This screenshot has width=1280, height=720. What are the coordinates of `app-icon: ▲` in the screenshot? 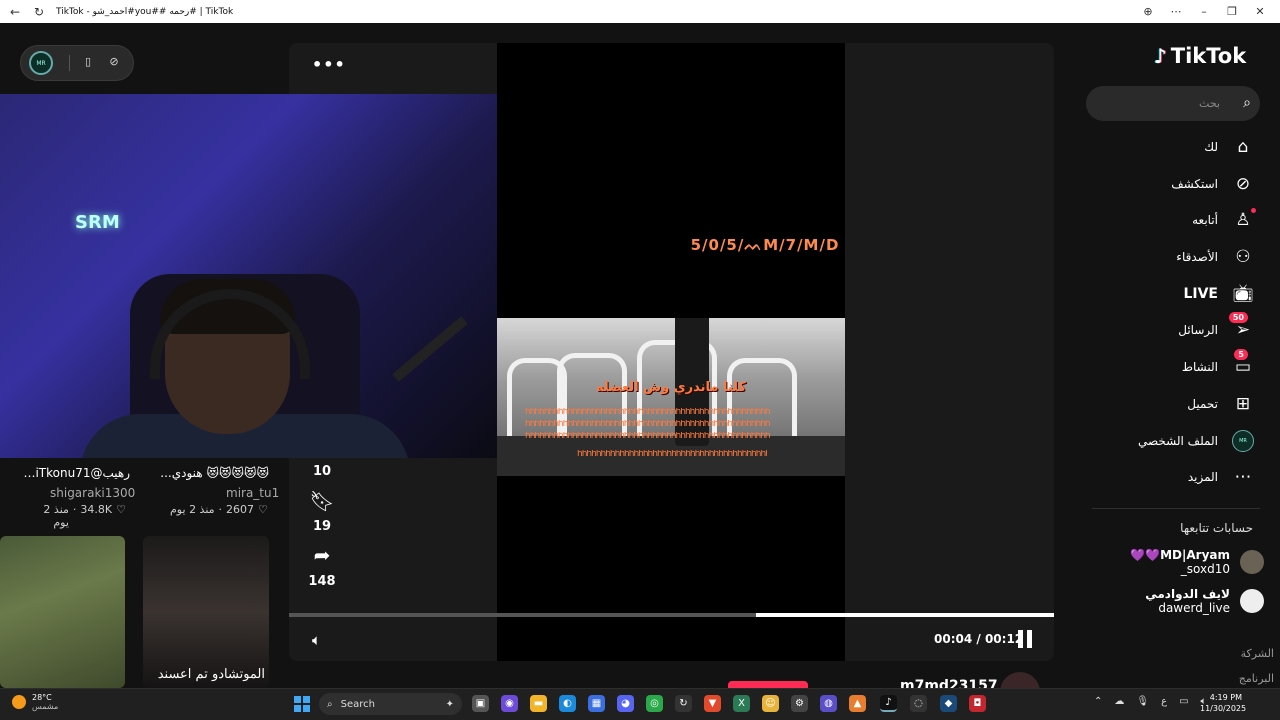 It's located at (857, 703).